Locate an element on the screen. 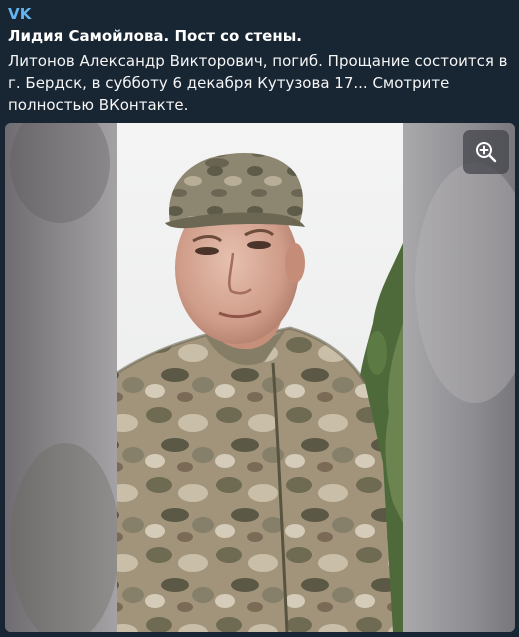  zoom-in-icon is located at coordinates (486, 152).